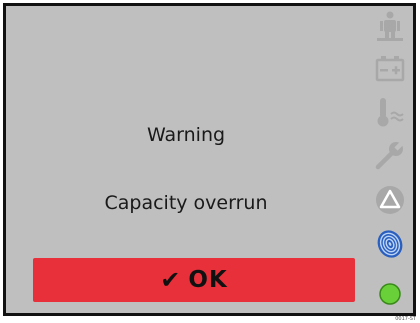  I want to click on corner-code: 0017-ST, so click(405, 319).